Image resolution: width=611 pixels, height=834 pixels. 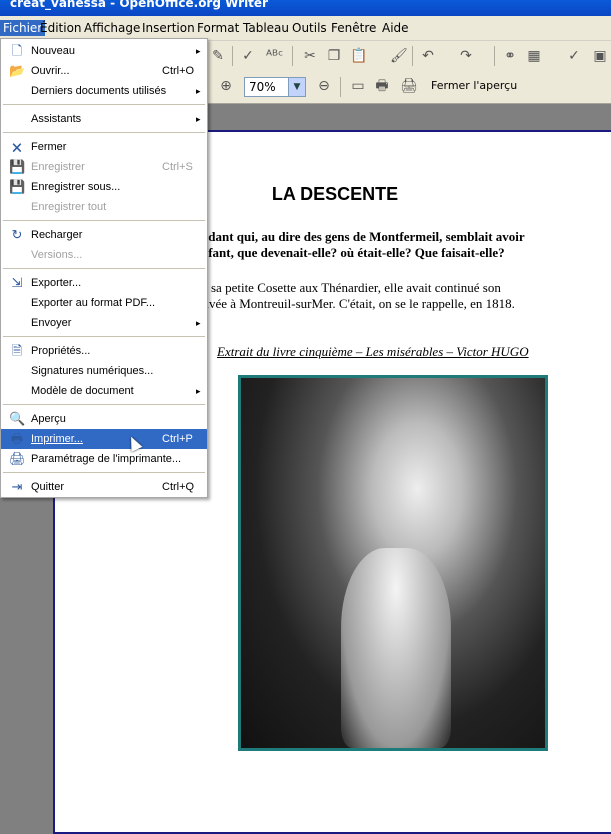 What do you see at coordinates (61, 28) in the screenshot?
I see `menu-edition: Édition` at bounding box center [61, 28].